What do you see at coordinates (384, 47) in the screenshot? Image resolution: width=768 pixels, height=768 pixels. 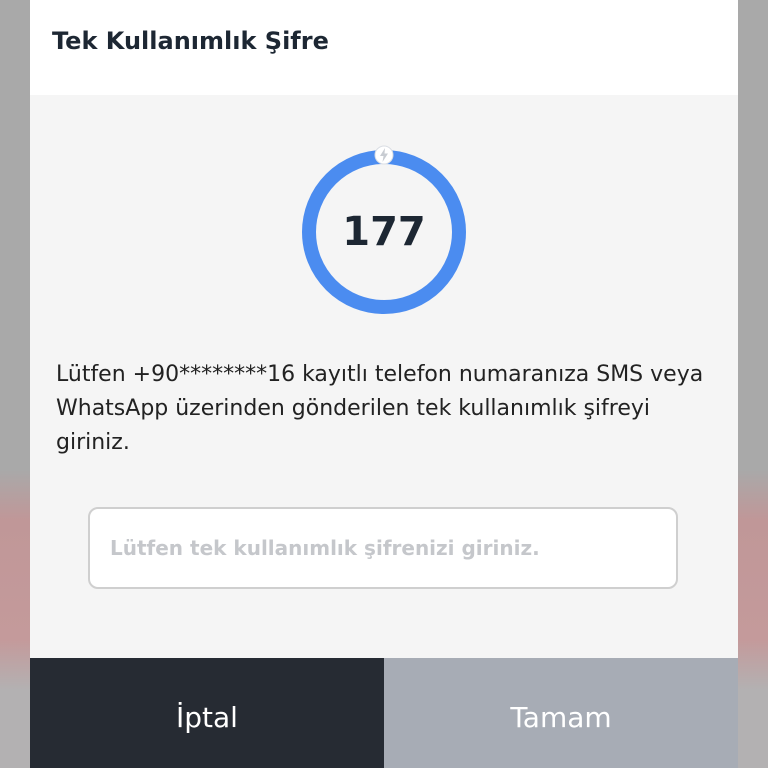 I see `dialog-header: Tek Kullanımlık Şifre` at bounding box center [384, 47].